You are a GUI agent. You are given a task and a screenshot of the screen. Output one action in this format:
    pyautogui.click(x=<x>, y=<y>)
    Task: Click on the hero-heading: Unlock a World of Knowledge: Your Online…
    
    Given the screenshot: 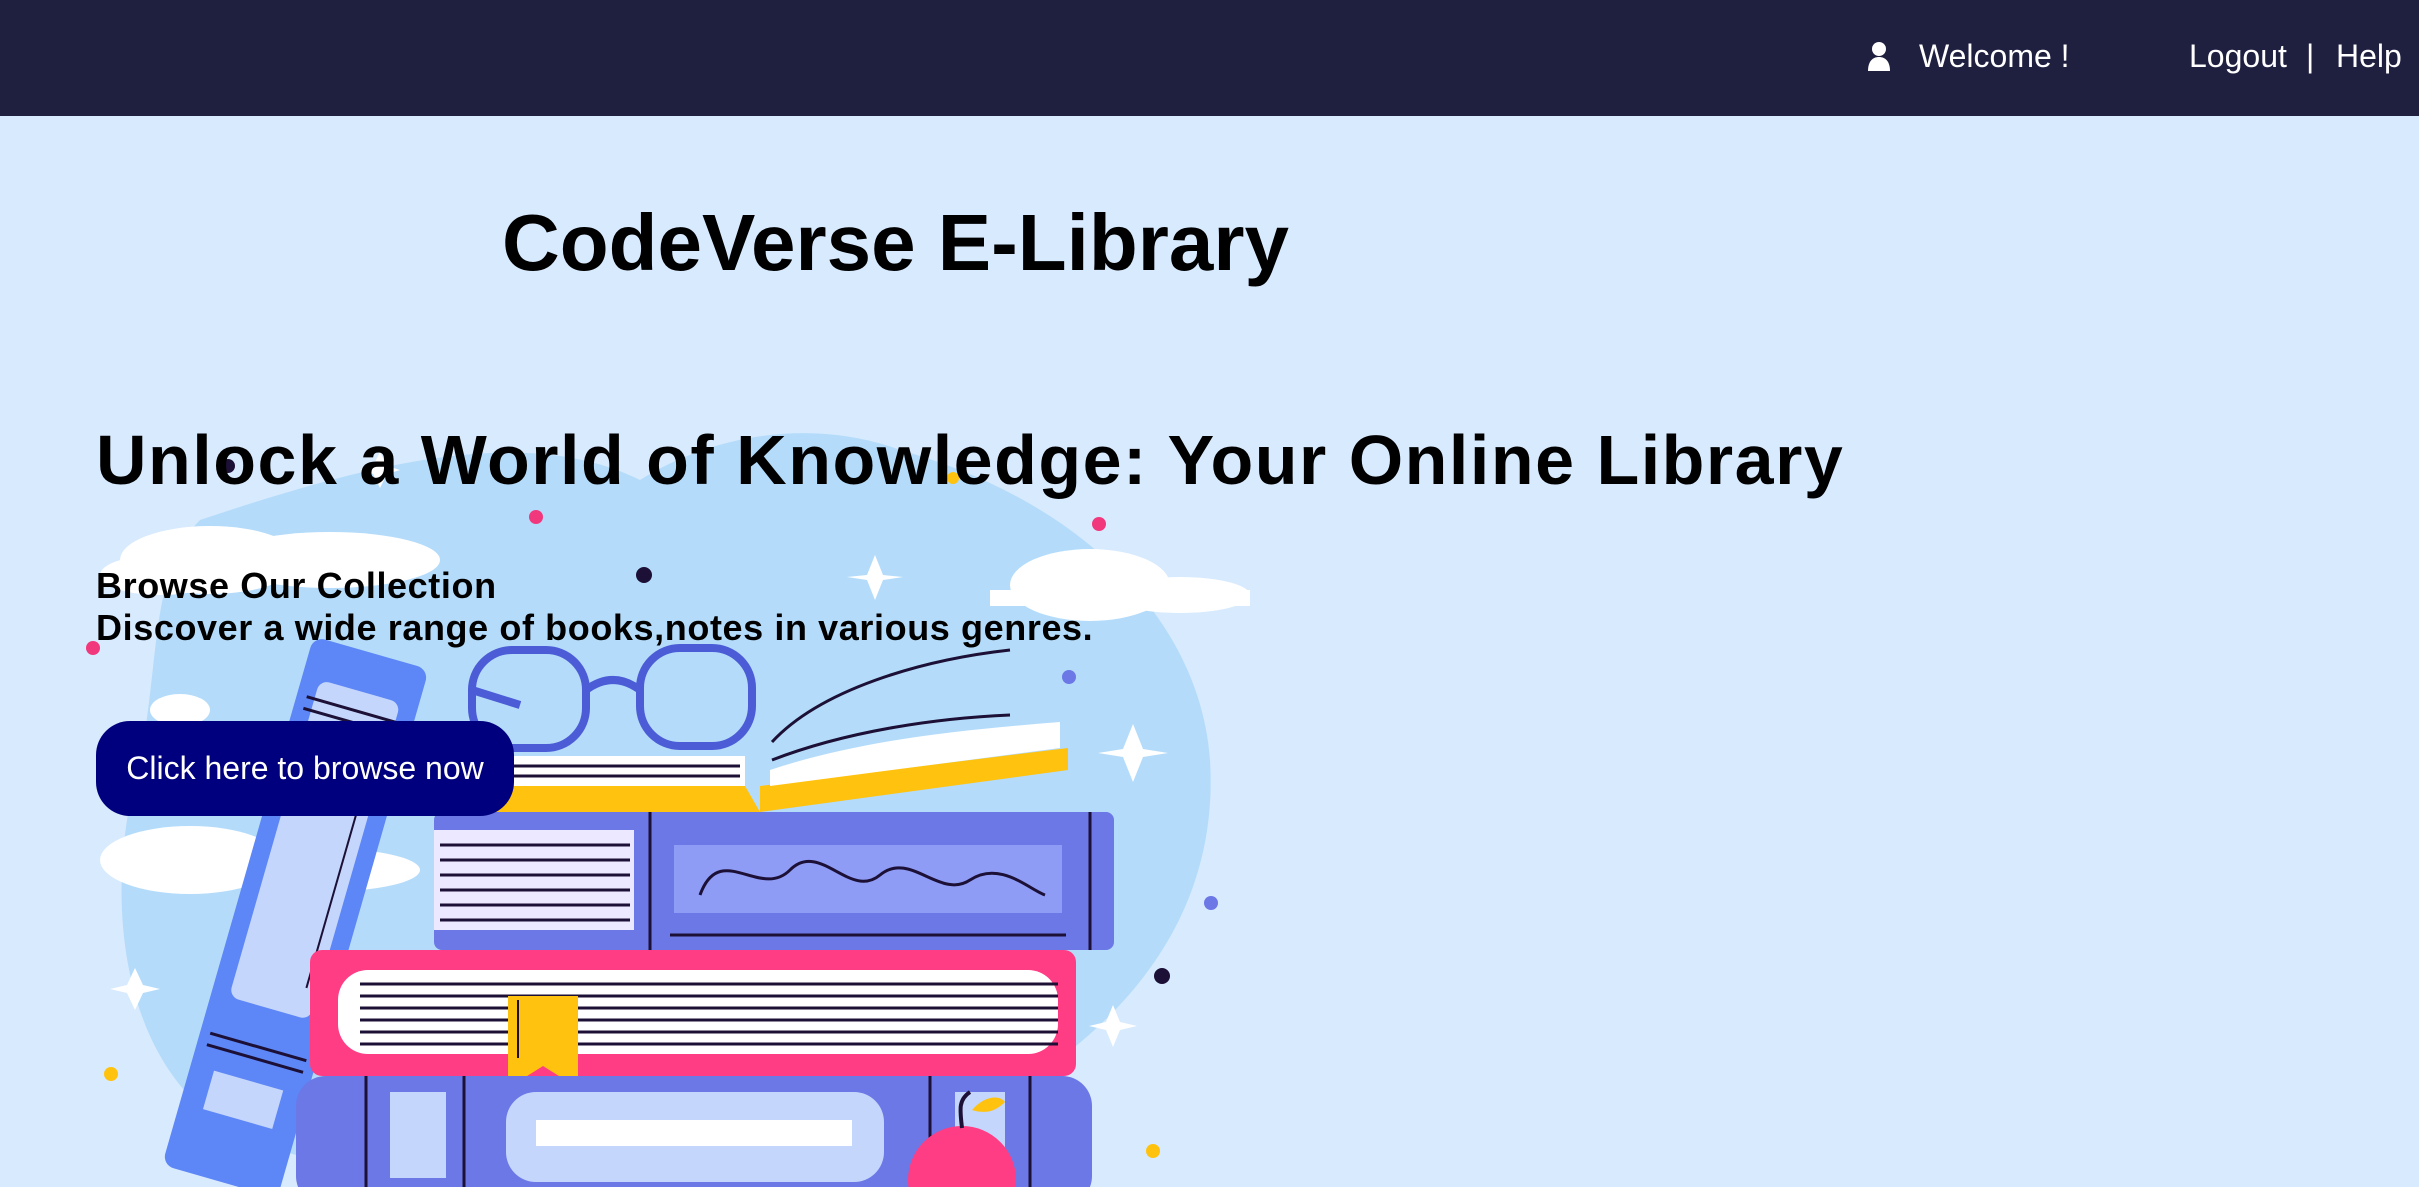 What is the action you would take?
    pyautogui.click(x=970, y=460)
    